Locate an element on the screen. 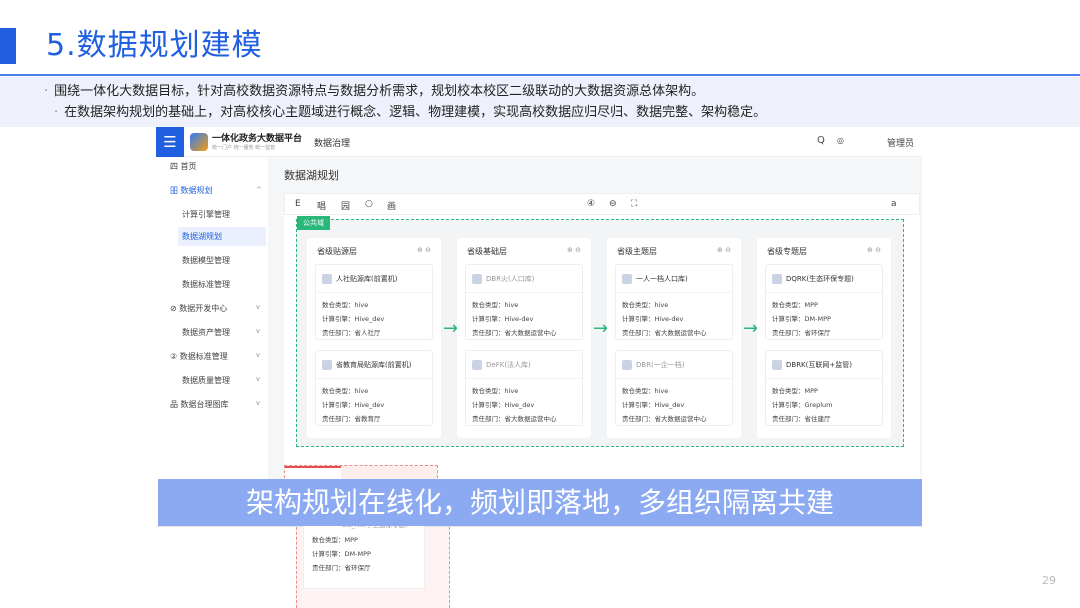  card-engine: 计算引擎：Hive-dev is located at coordinates (503, 319).